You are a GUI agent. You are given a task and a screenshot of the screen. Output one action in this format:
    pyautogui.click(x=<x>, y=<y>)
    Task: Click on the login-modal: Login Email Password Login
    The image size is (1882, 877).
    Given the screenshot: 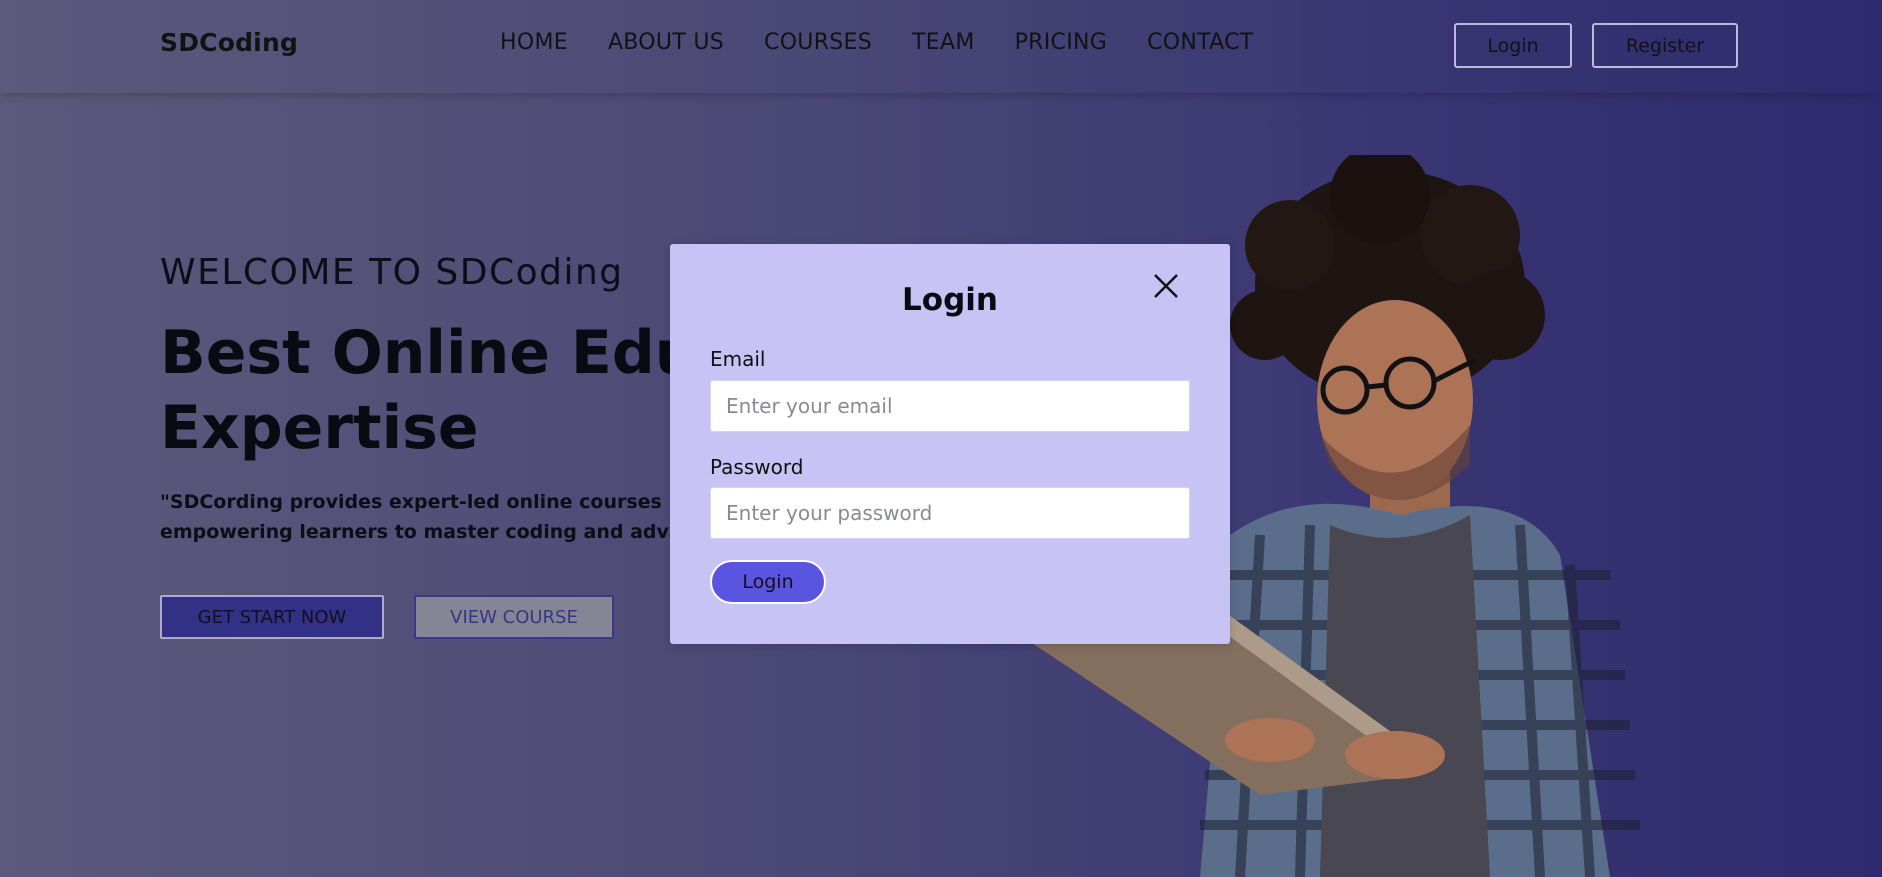 What is the action you would take?
    pyautogui.click(x=950, y=444)
    